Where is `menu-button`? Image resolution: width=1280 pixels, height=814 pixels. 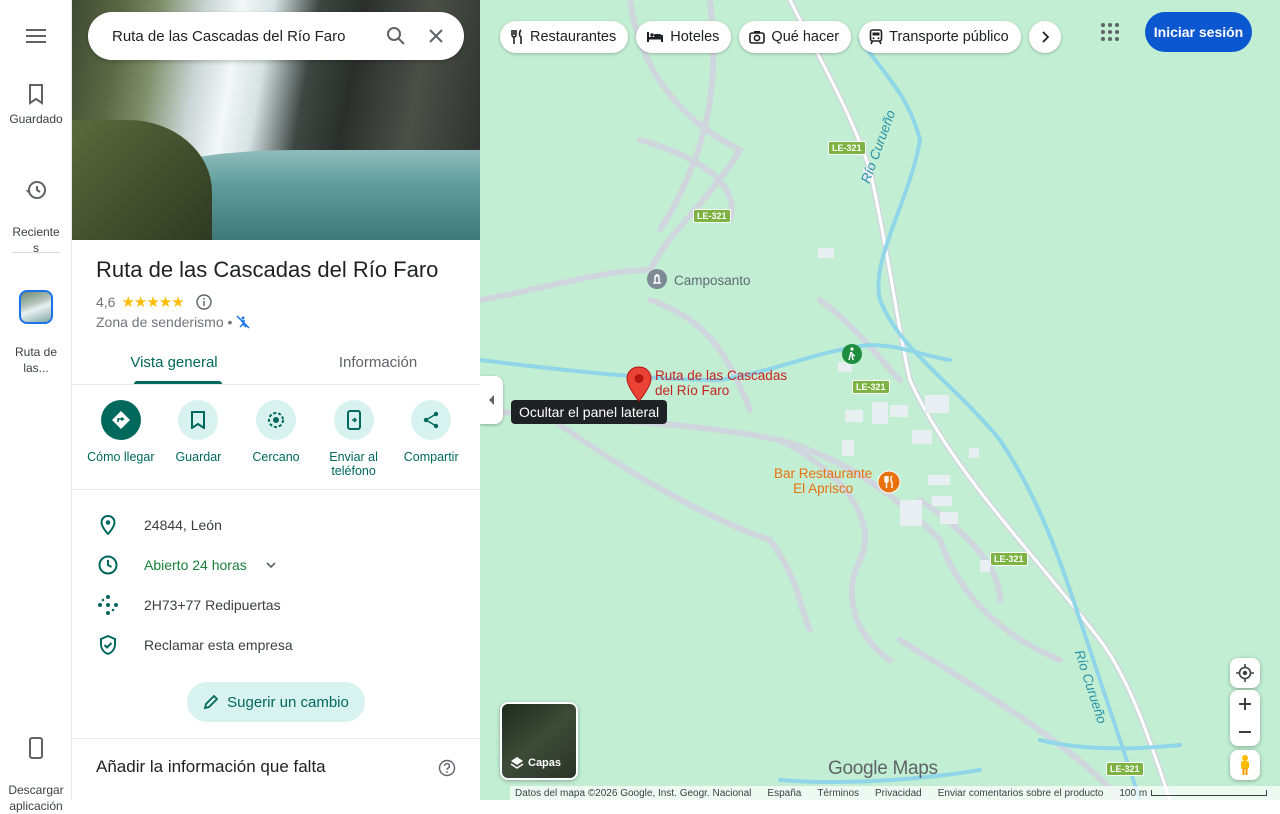 menu-button is located at coordinates (36, 36).